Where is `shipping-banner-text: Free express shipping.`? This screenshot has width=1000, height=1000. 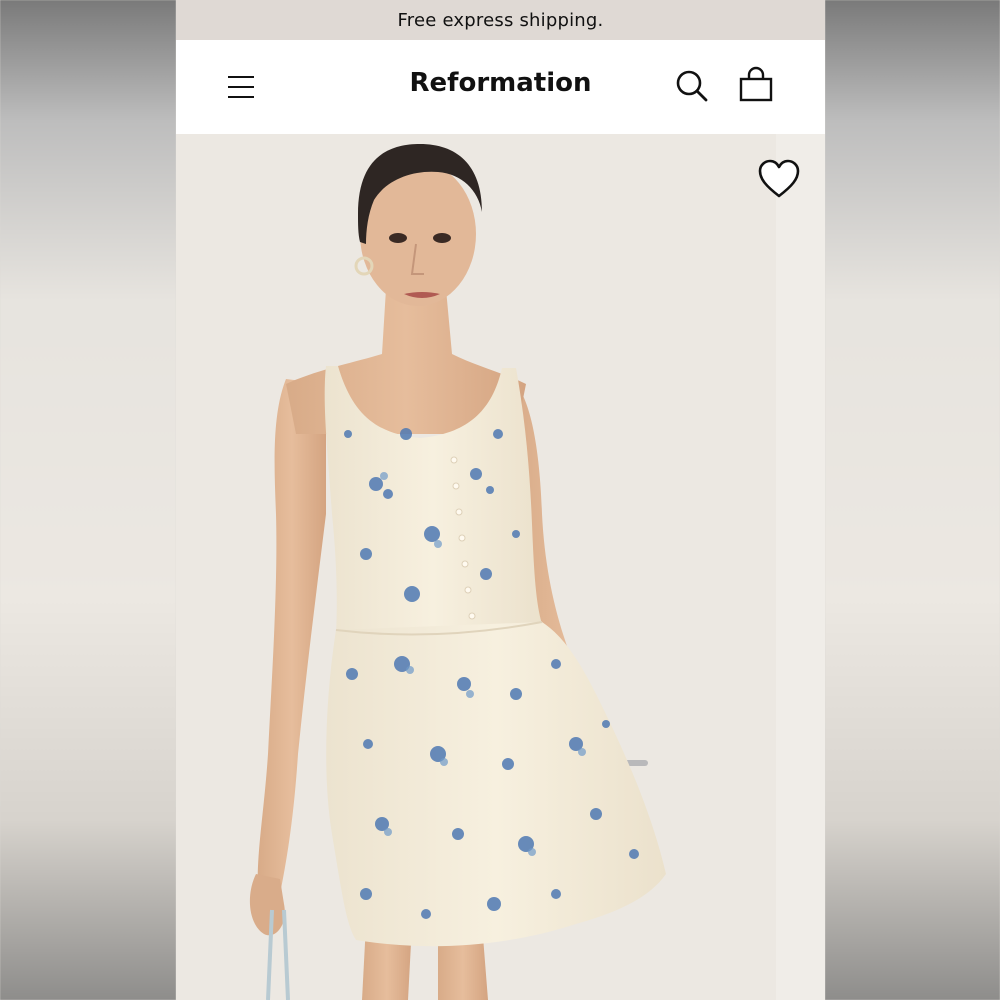 shipping-banner-text: Free express shipping. is located at coordinates (500, 20).